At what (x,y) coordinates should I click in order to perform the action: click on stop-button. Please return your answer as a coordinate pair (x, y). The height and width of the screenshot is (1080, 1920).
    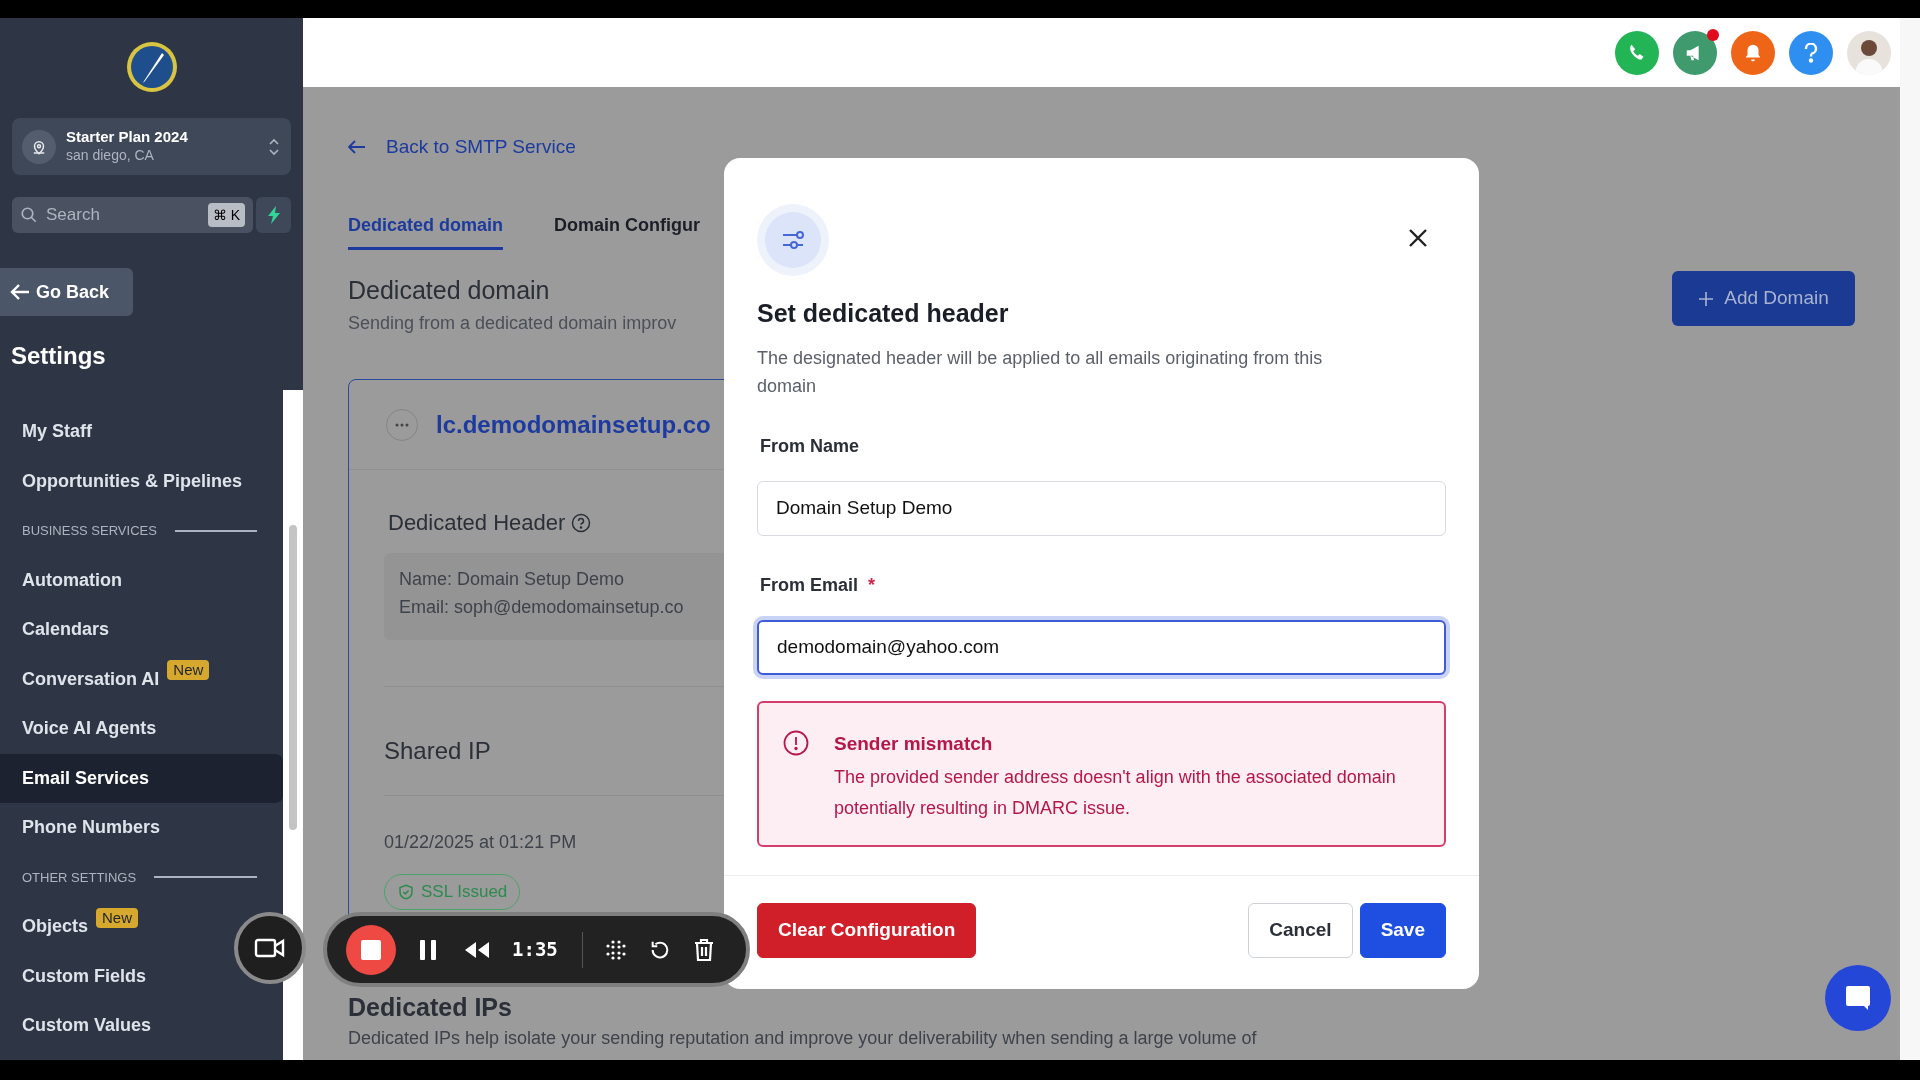
    Looking at the image, I should click on (371, 949).